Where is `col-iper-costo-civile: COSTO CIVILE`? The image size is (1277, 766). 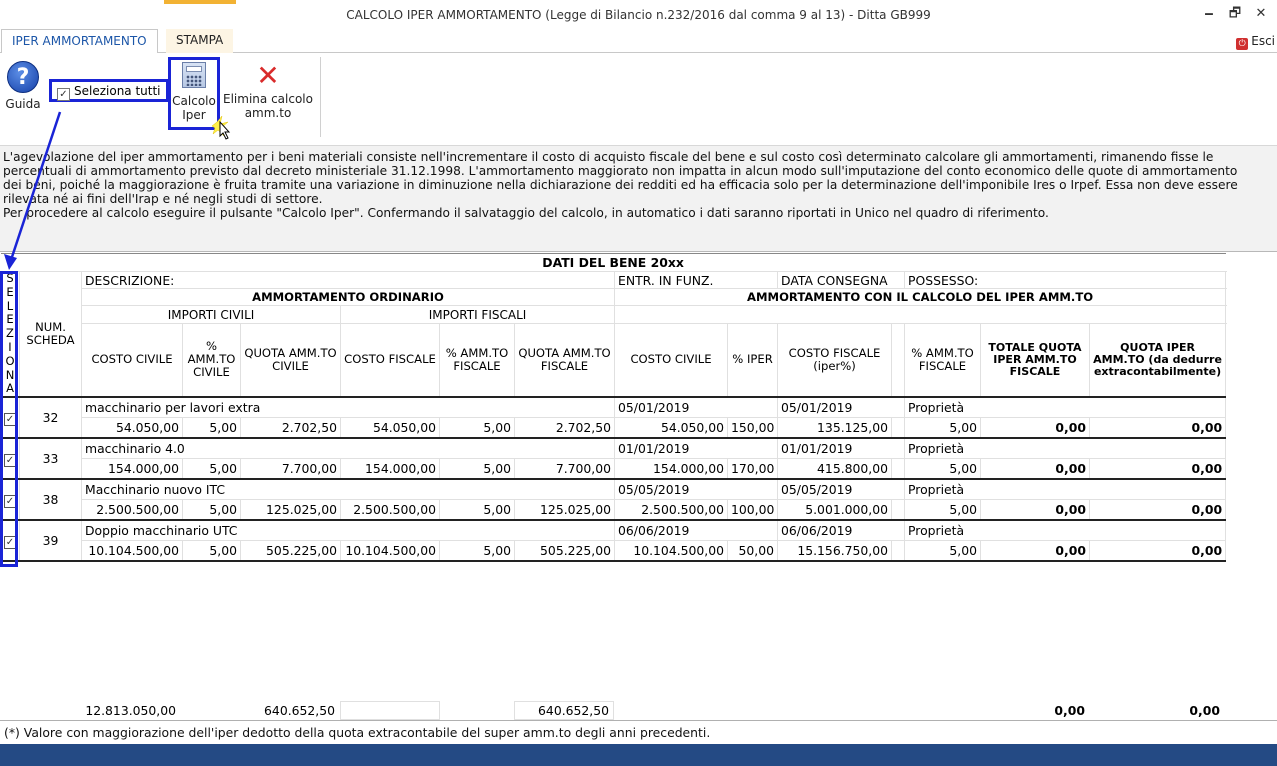 col-iper-costo-civile: COSTO CIVILE is located at coordinates (671, 360).